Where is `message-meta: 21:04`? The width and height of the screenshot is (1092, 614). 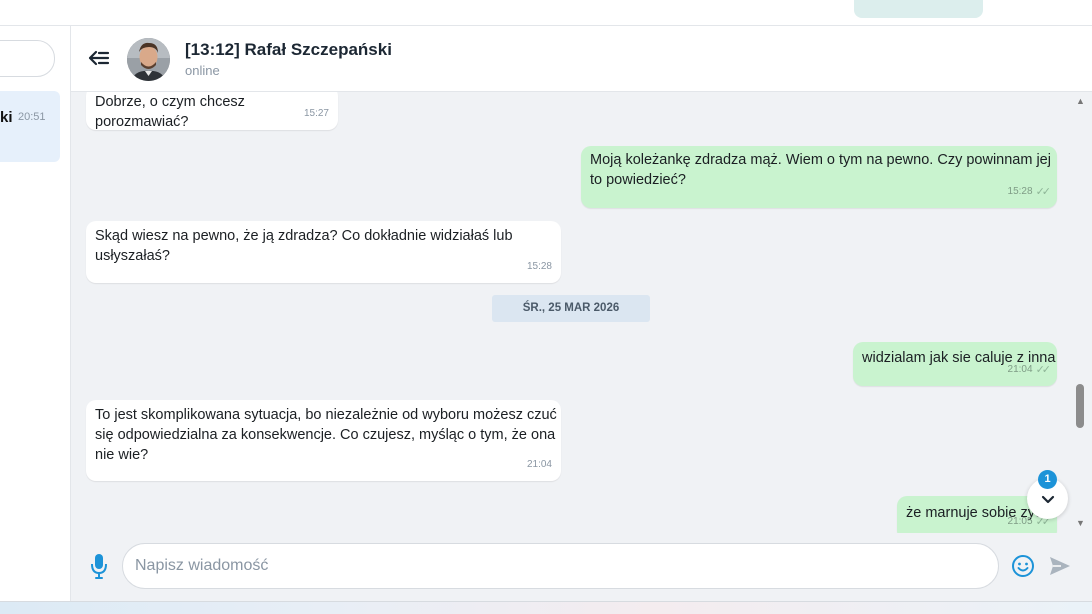
message-meta: 21:04 is located at coordinates (539, 465).